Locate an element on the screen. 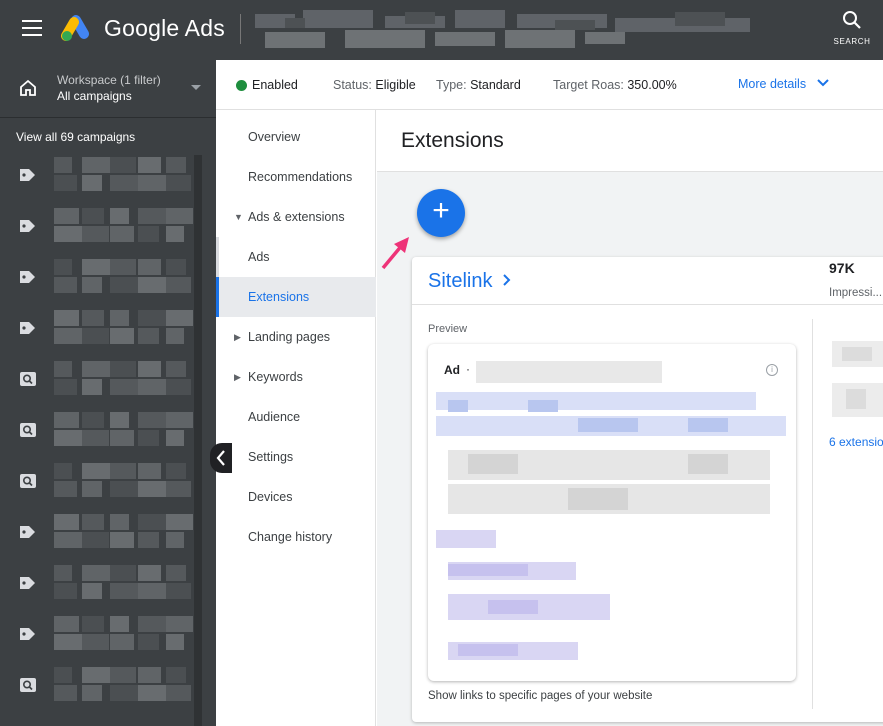 The height and width of the screenshot is (726, 883). sitelink-title-link: Sitelink is located at coordinates (470, 281).